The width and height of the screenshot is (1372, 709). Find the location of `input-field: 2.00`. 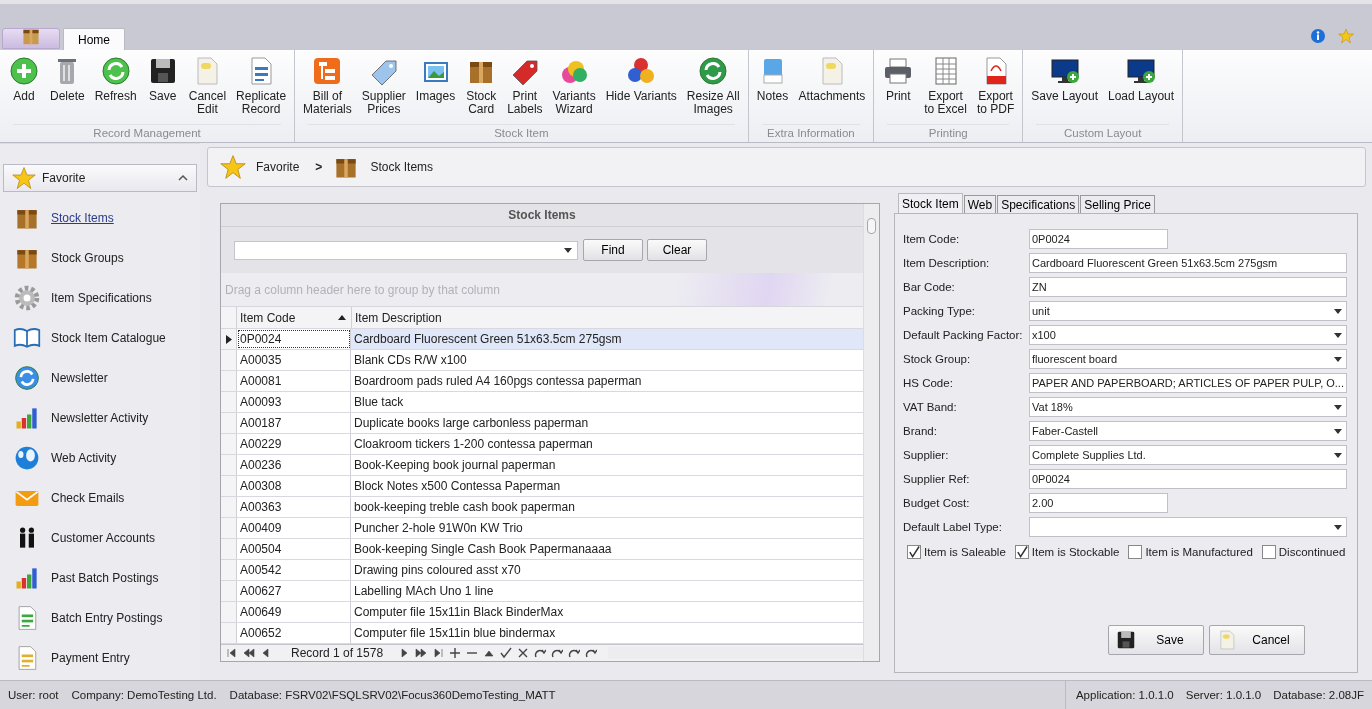

input-field: 2.00 is located at coordinates (1098, 503).